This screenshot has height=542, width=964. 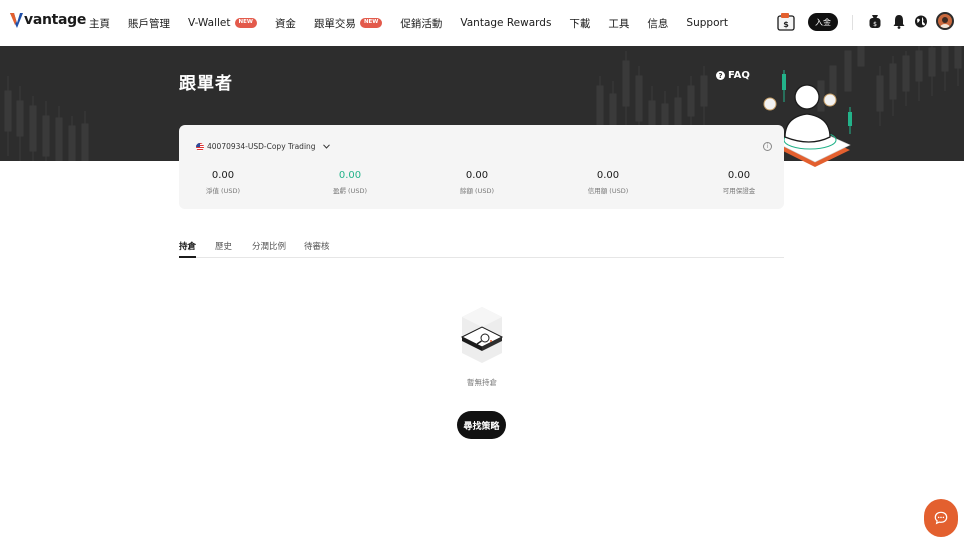 What do you see at coordinates (481, 247) in the screenshot?
I see `positions-tabs: 持倉 歷史 分潤比例 待審核` at bounding box center [481, 247].